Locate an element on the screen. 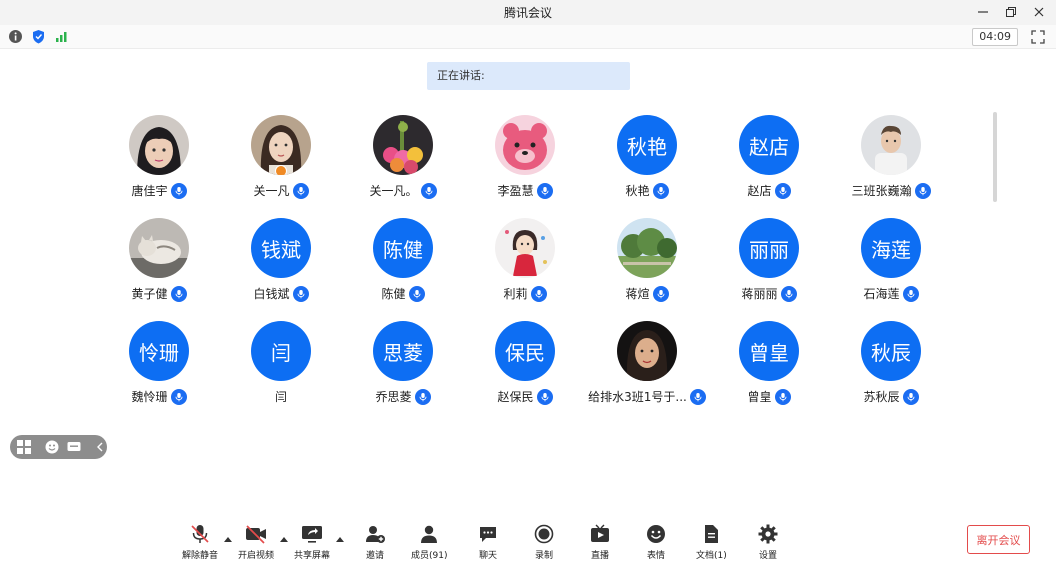  grid-scrollbar is located at coordinates (995, 157).